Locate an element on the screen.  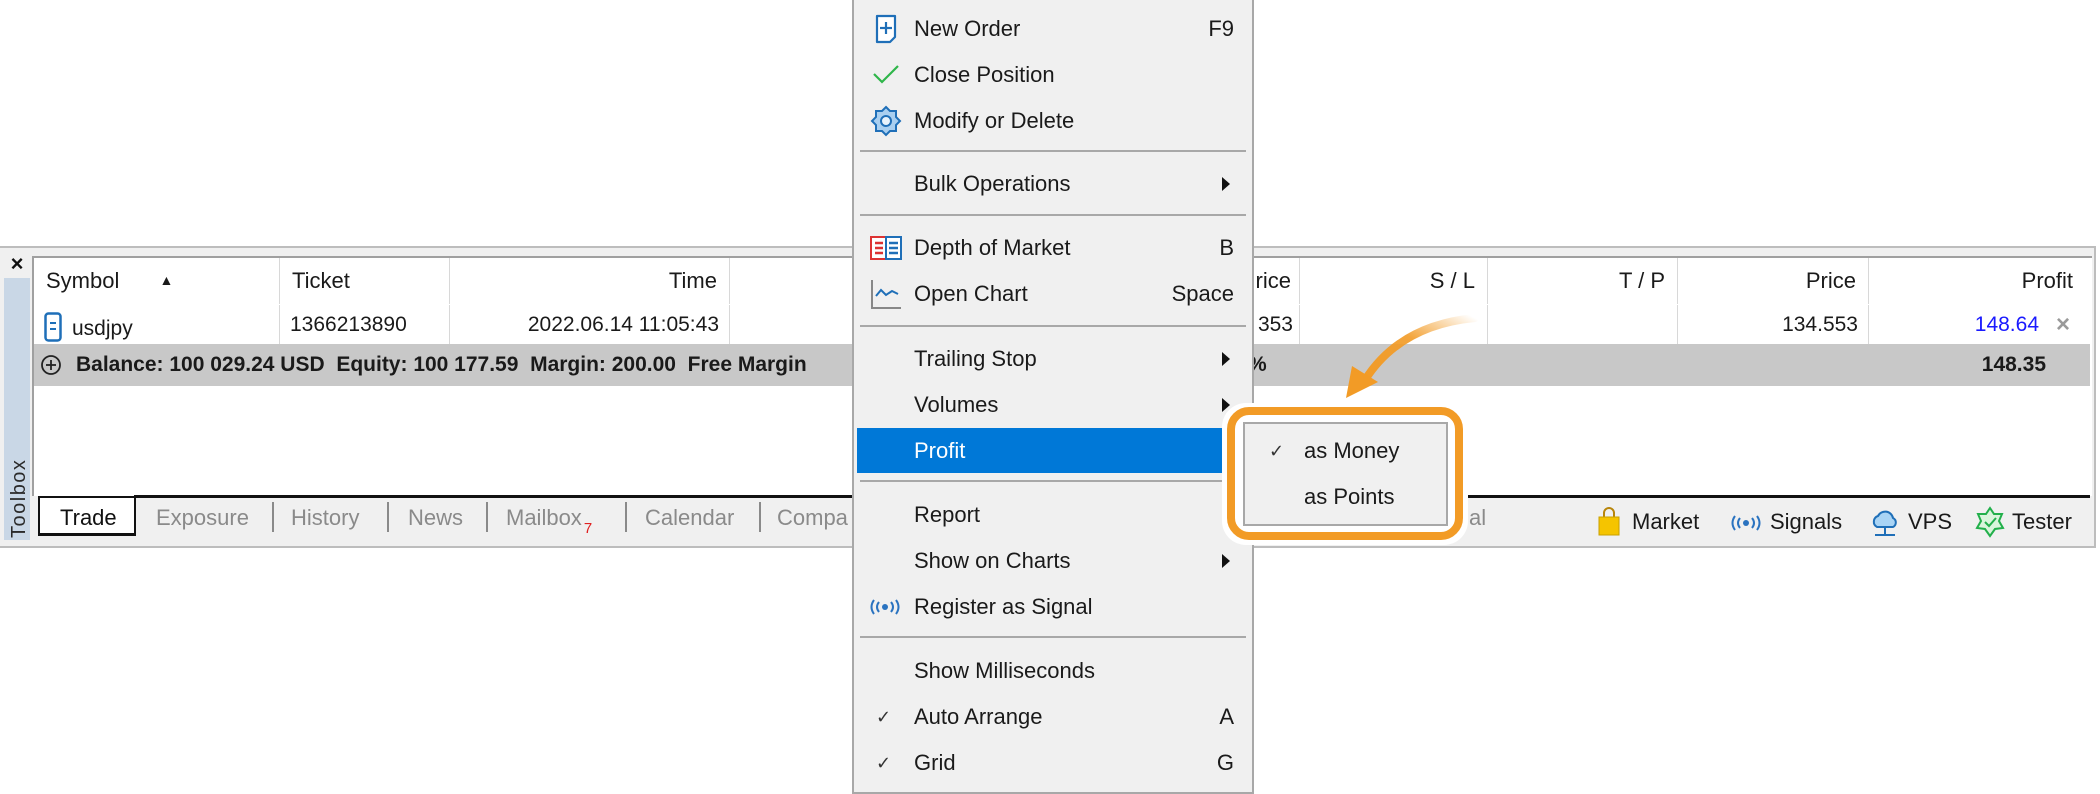
depth-of-market-icon is located at coordinates (886, 248).